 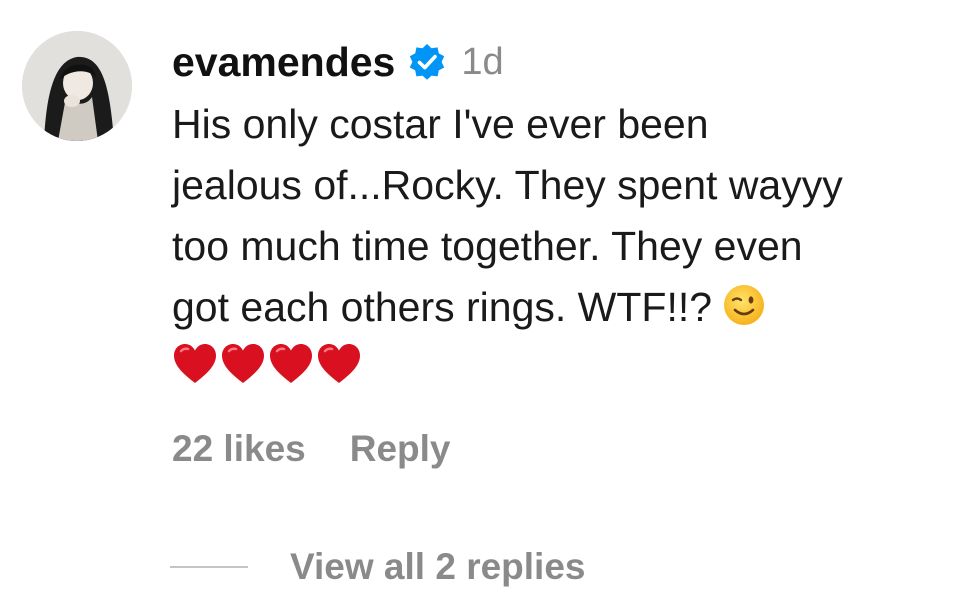 I want to click on view-replies: View all 2 replies, so click(x=378, y=567).